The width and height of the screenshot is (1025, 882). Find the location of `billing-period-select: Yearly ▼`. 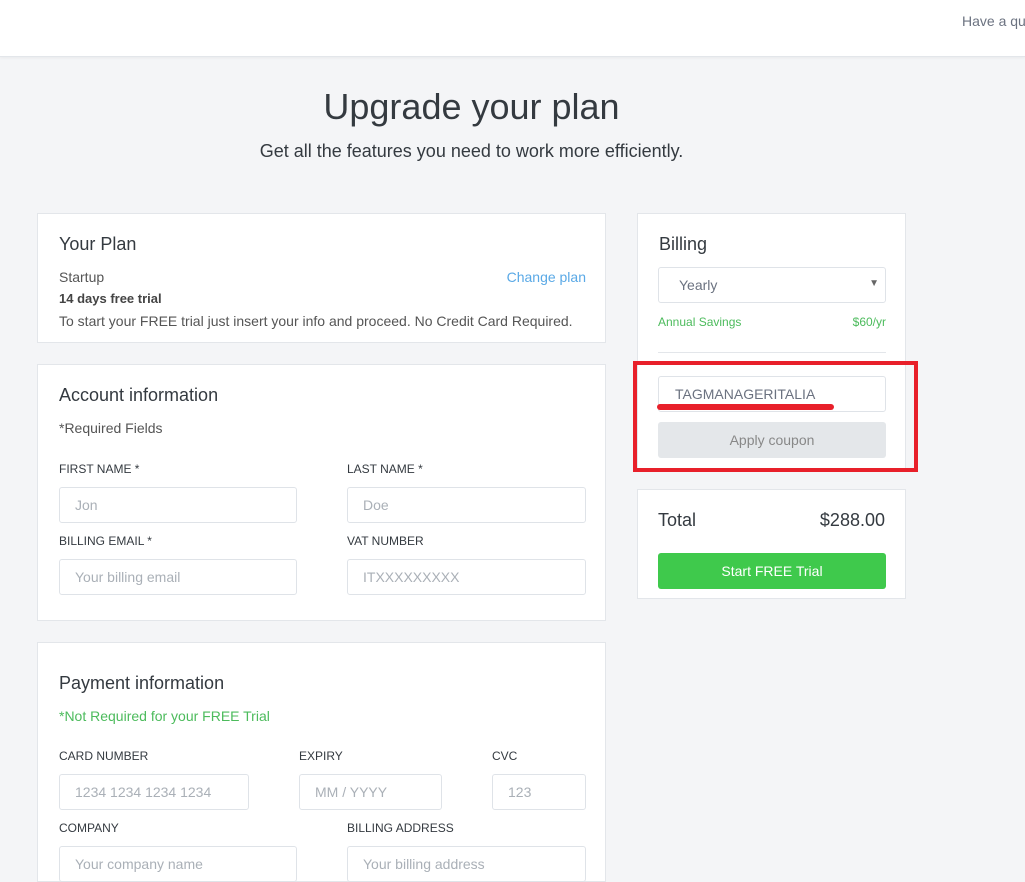

billing-period-select: Yearly ▼ is located at coordinates (772, 285).